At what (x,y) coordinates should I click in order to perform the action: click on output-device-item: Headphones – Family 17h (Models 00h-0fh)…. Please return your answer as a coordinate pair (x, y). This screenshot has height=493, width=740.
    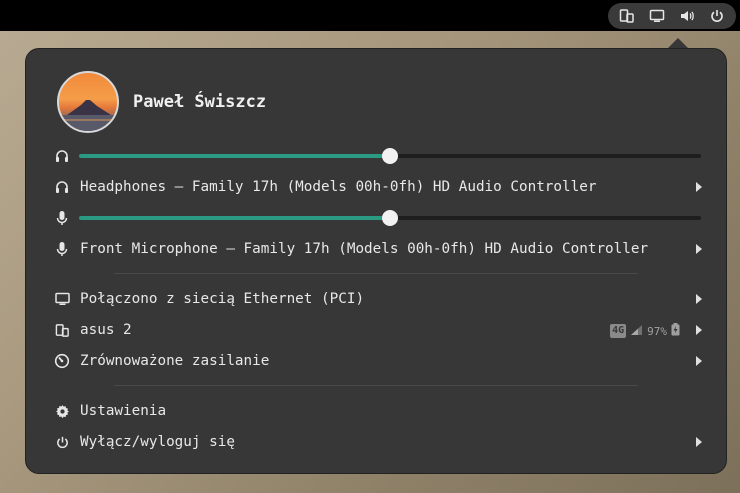
    Looking at the image, I should click on (377, 187).